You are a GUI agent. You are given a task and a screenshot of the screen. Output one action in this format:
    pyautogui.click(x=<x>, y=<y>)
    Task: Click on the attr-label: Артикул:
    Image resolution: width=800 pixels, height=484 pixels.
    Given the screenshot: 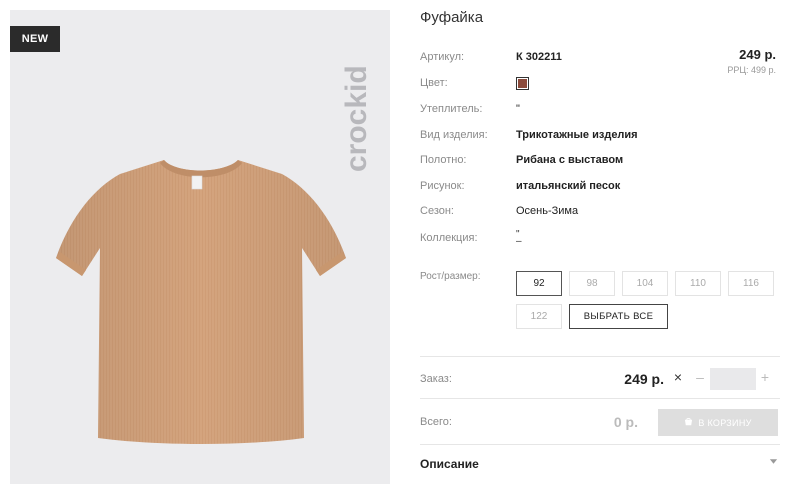 What is the action you would take?
    pyautogui.click(x=442, y=57)
    